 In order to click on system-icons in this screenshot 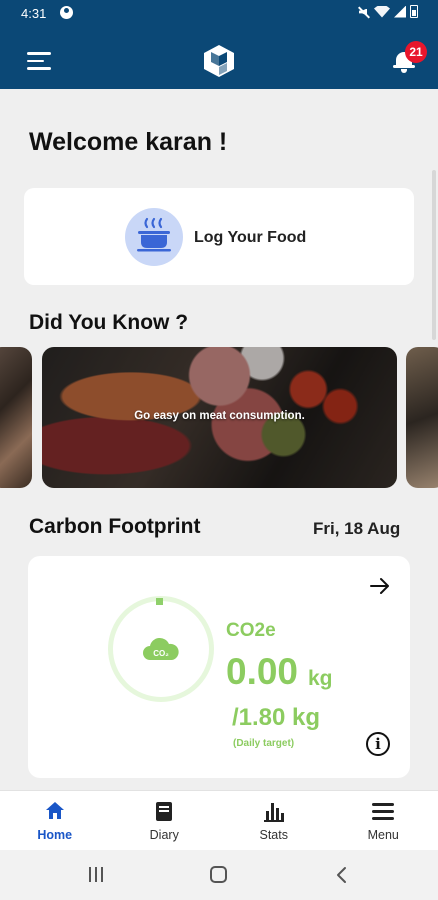, I will do `click(388, 11)`.